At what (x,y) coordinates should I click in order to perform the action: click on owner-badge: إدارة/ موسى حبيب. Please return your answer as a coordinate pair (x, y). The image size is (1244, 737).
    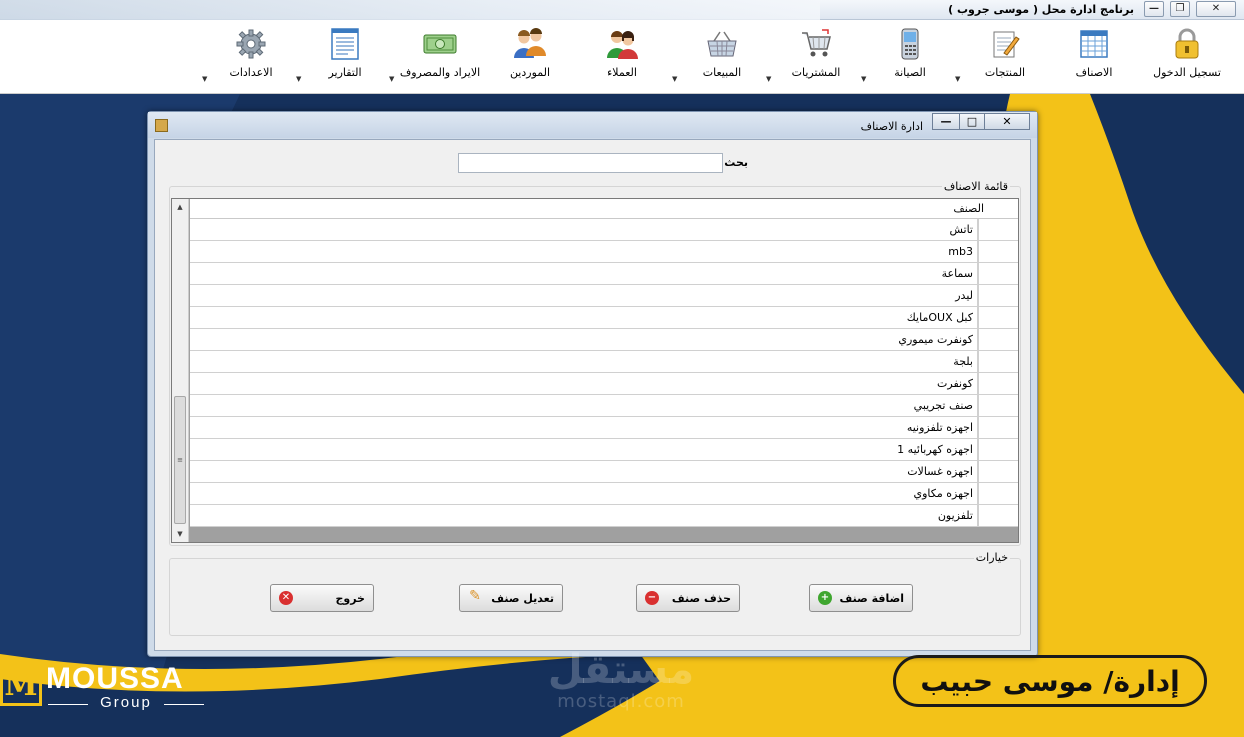
    Looking at the image, I should click on (1050, 681).